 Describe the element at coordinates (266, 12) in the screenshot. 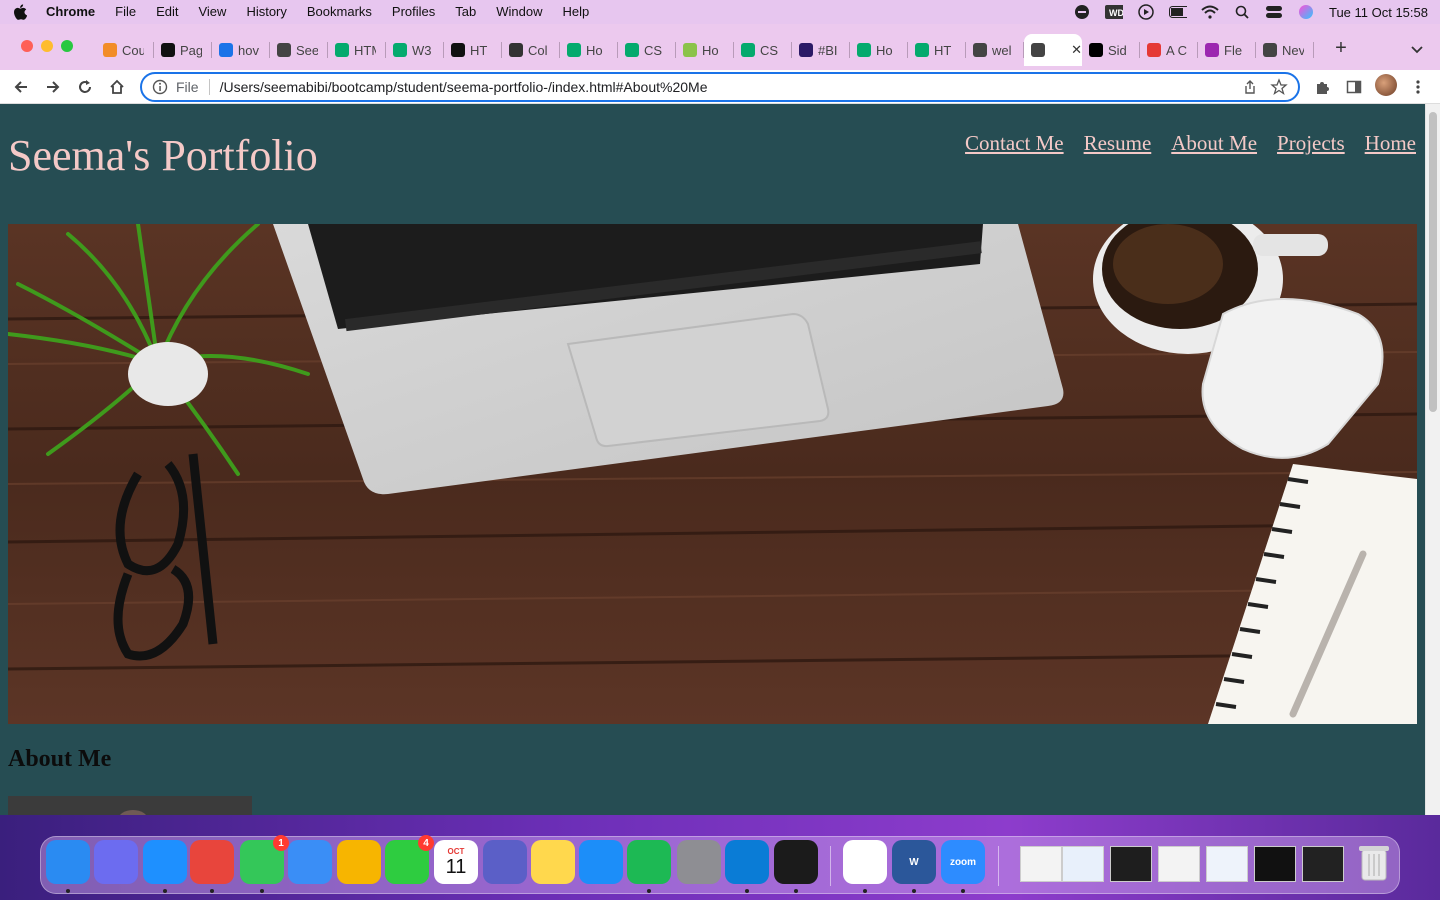

I see `menu-history: History` at that location.